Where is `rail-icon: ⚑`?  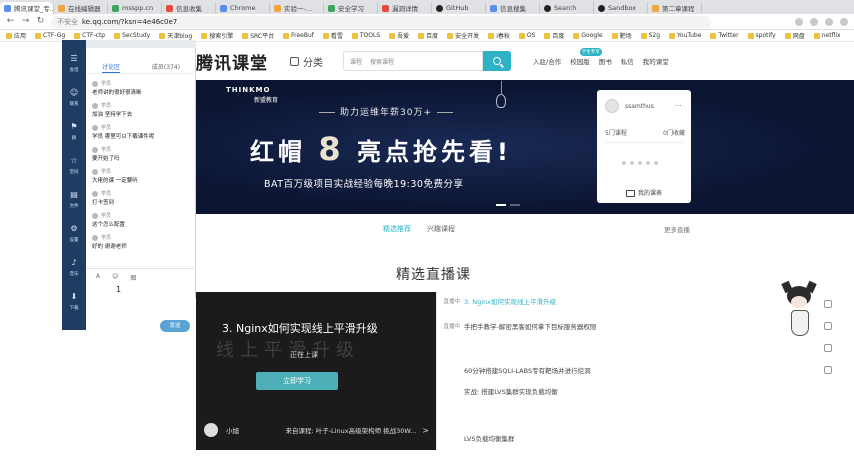 rail-icon: ⚑ is located at coordinates (74, 126).